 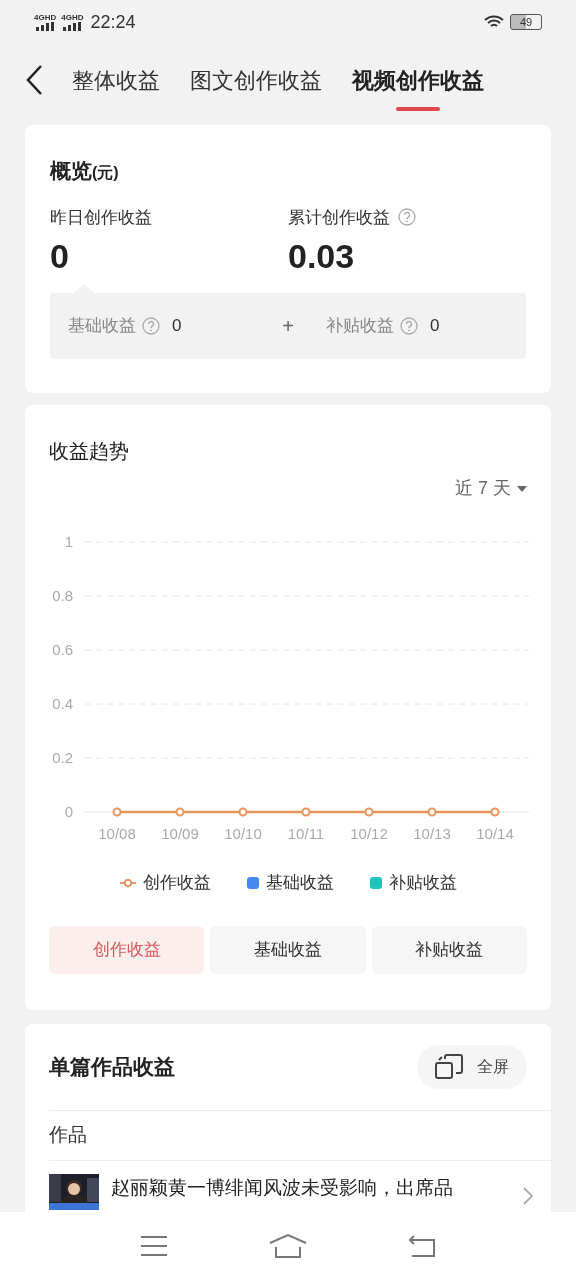 What do you see at coordinates (407, 217) in the screenshot?
I see `help-icon` at bounding box center [407, 217].